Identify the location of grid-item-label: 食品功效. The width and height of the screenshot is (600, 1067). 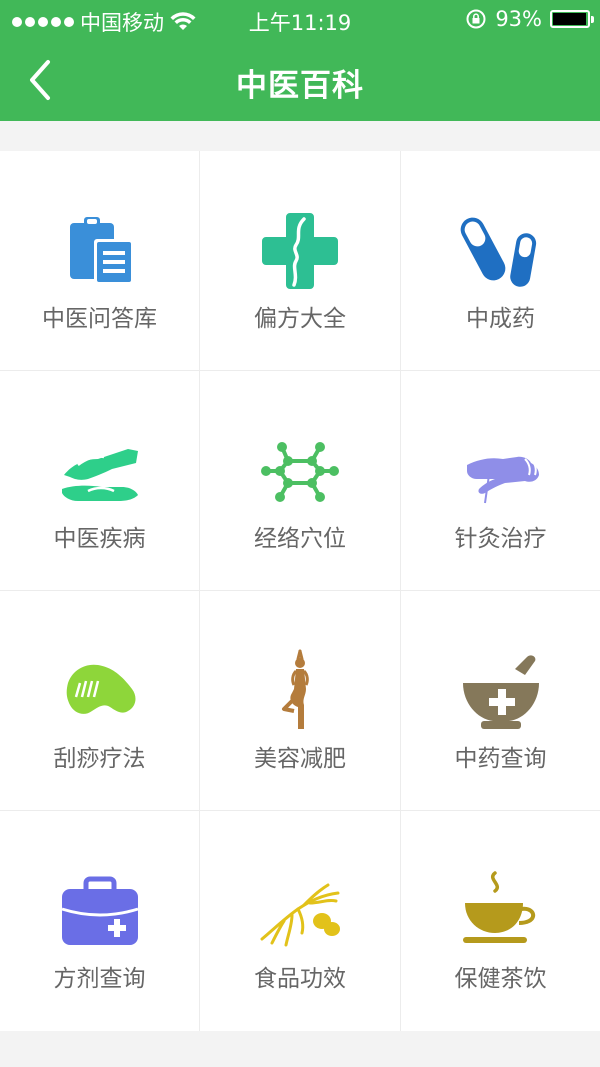
(300, 979).